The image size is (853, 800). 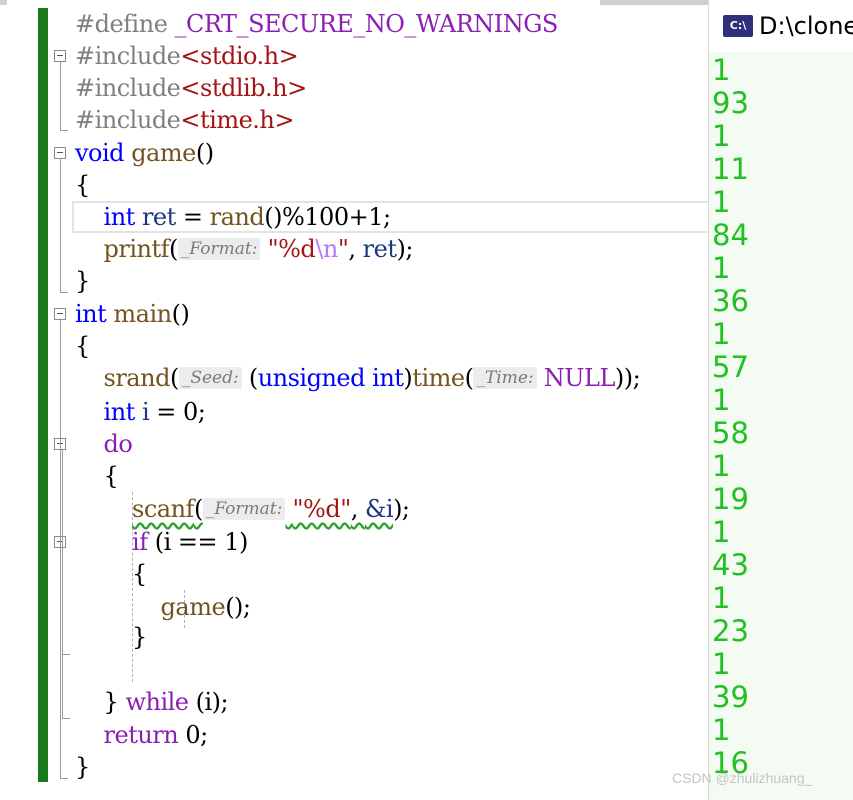 I want to click on change-tracking-bar, so click(x=43, y=395).